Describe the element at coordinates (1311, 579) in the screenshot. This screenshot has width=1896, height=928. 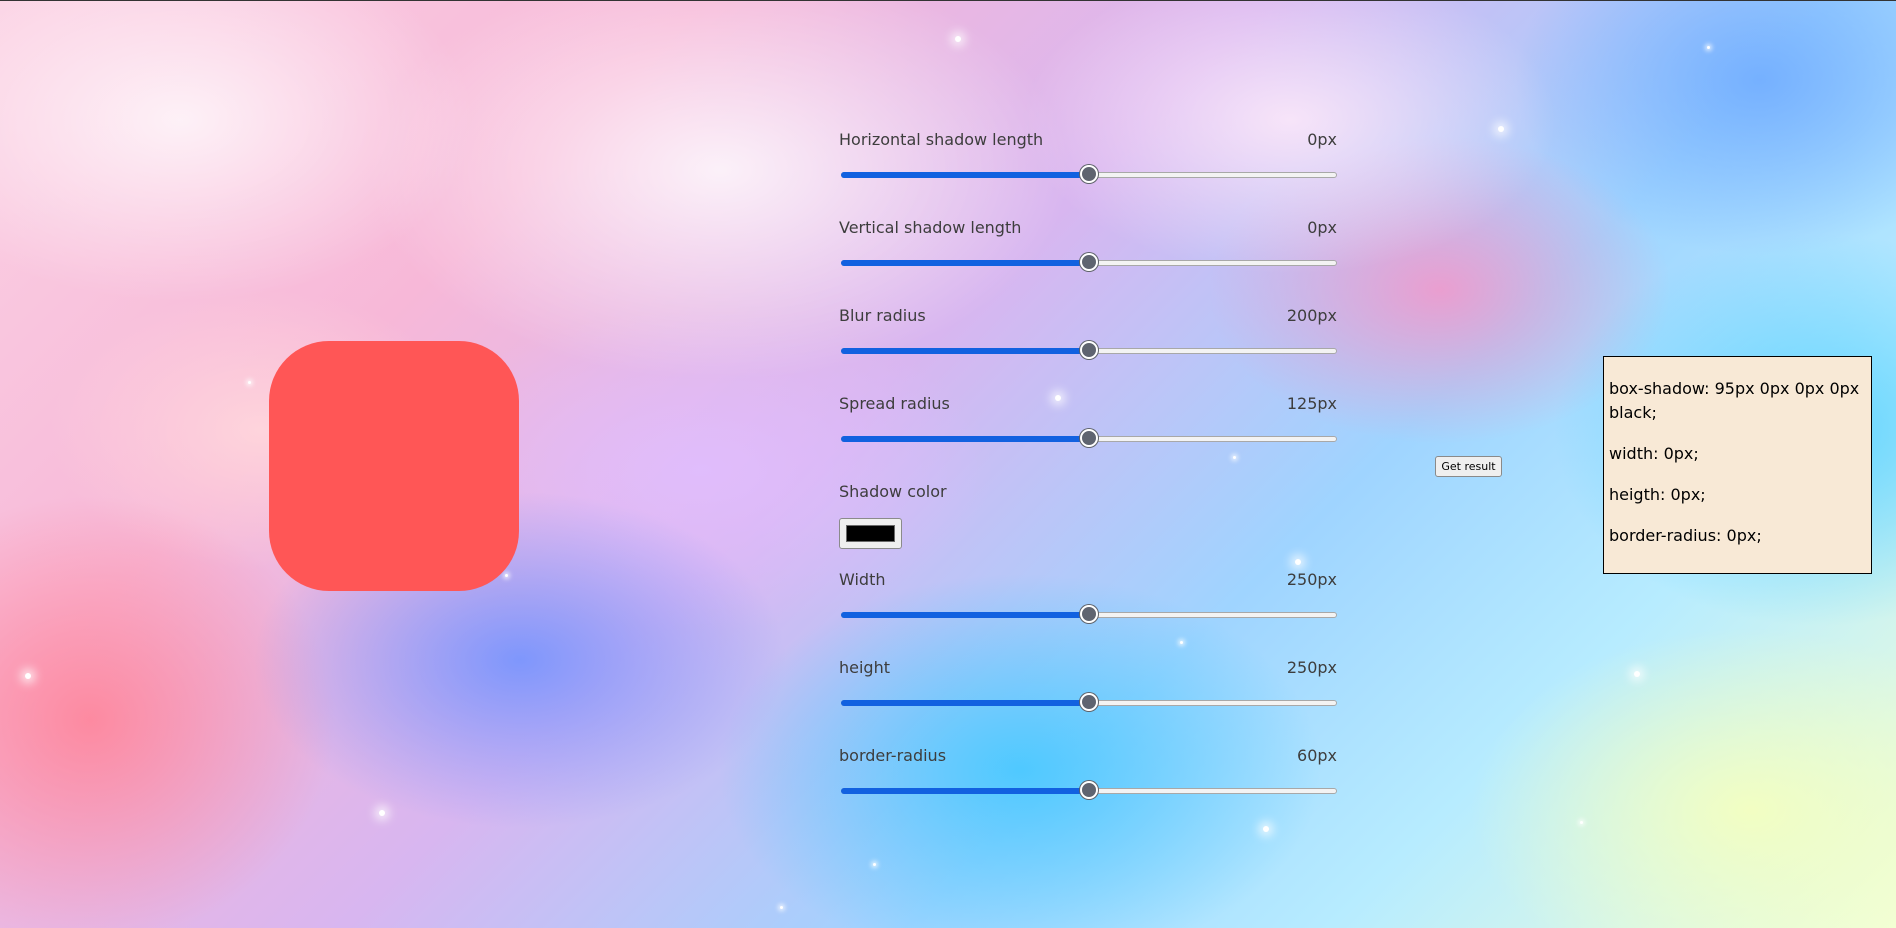
I see `width-value: 250px` at that location.